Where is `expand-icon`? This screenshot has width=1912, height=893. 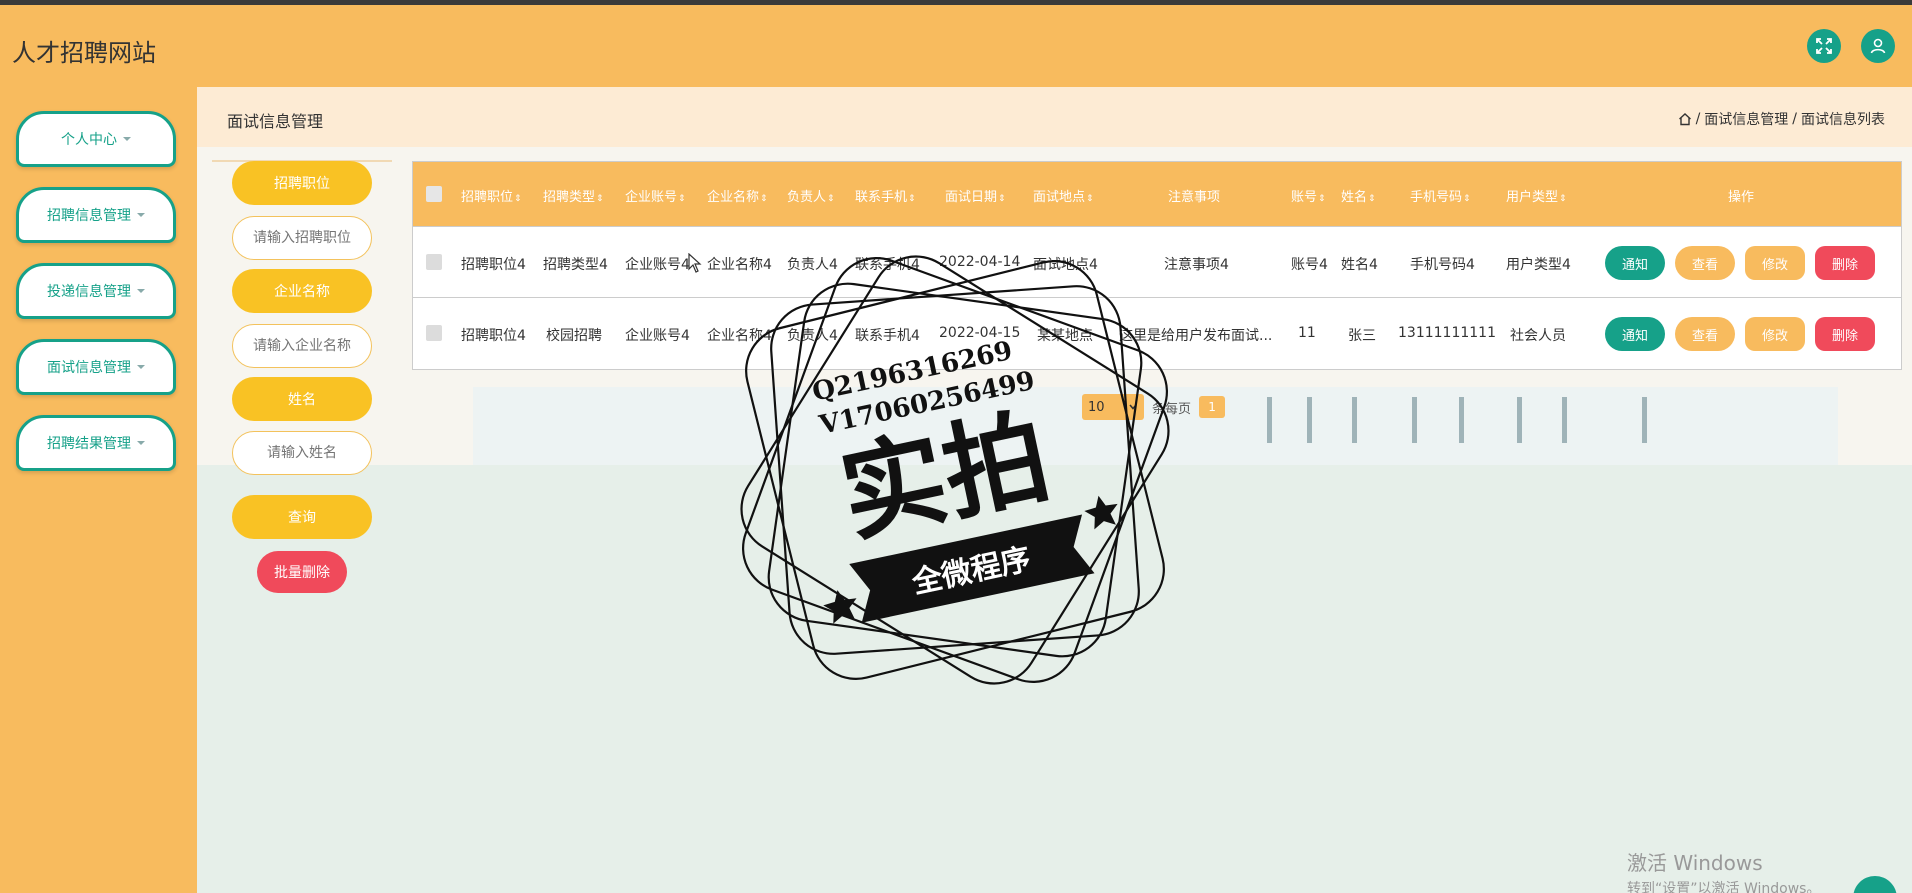 expand-icon is located at coordinates (1824, 46).